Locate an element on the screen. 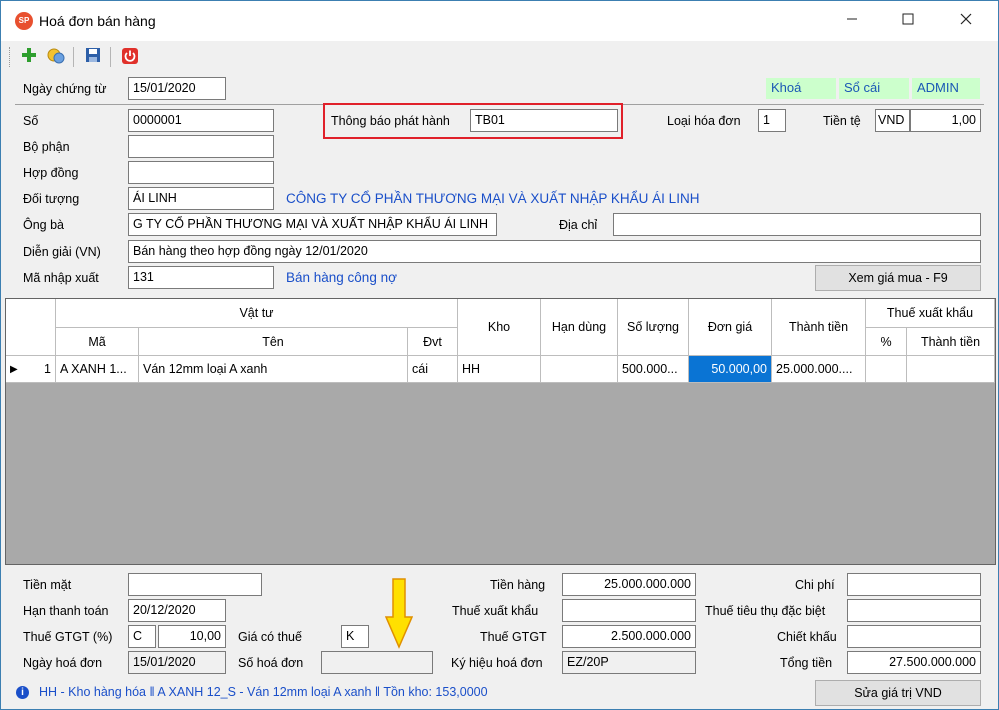 Image resolution: width=999 pixels, height=710 pixels. power-icon is located at coordinates (130, 57).